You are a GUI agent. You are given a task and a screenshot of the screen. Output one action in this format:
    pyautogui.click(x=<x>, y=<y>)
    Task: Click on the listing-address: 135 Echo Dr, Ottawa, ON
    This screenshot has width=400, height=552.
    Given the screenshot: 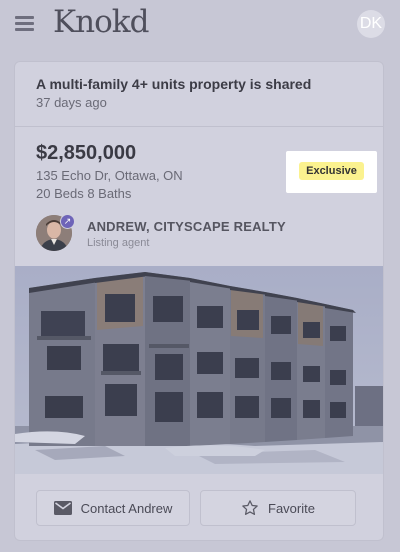 What is the action you would take?
    pyautogui.click(x=109, y=175)
    